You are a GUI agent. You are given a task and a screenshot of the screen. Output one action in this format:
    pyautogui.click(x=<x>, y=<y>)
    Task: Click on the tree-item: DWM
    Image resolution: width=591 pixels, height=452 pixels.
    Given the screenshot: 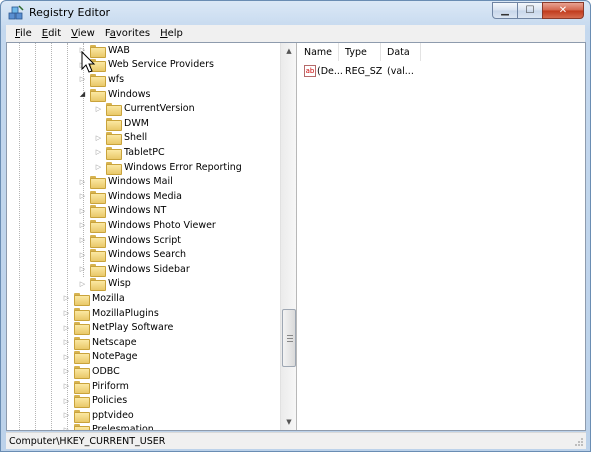 What is the action you would take?
    pyautogui.click(x=121, y=123)
    